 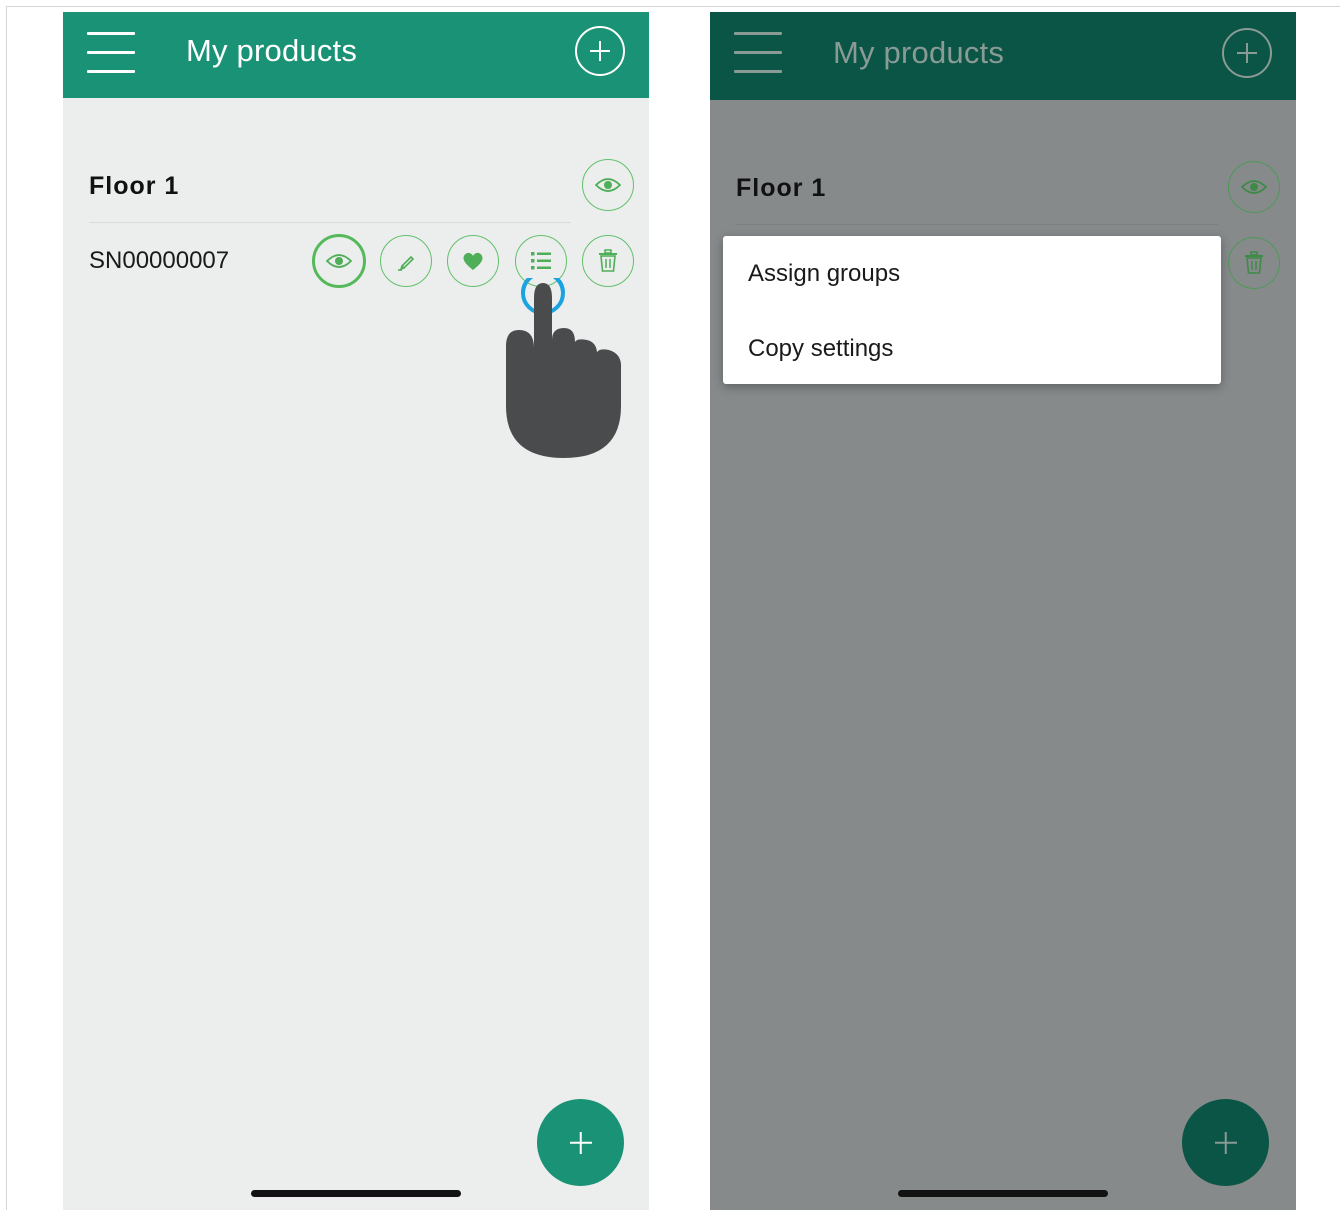 What do you see at coordinates (541, 261) in the screenshot?
I see `list-icon` at bounding box center [541, 261].